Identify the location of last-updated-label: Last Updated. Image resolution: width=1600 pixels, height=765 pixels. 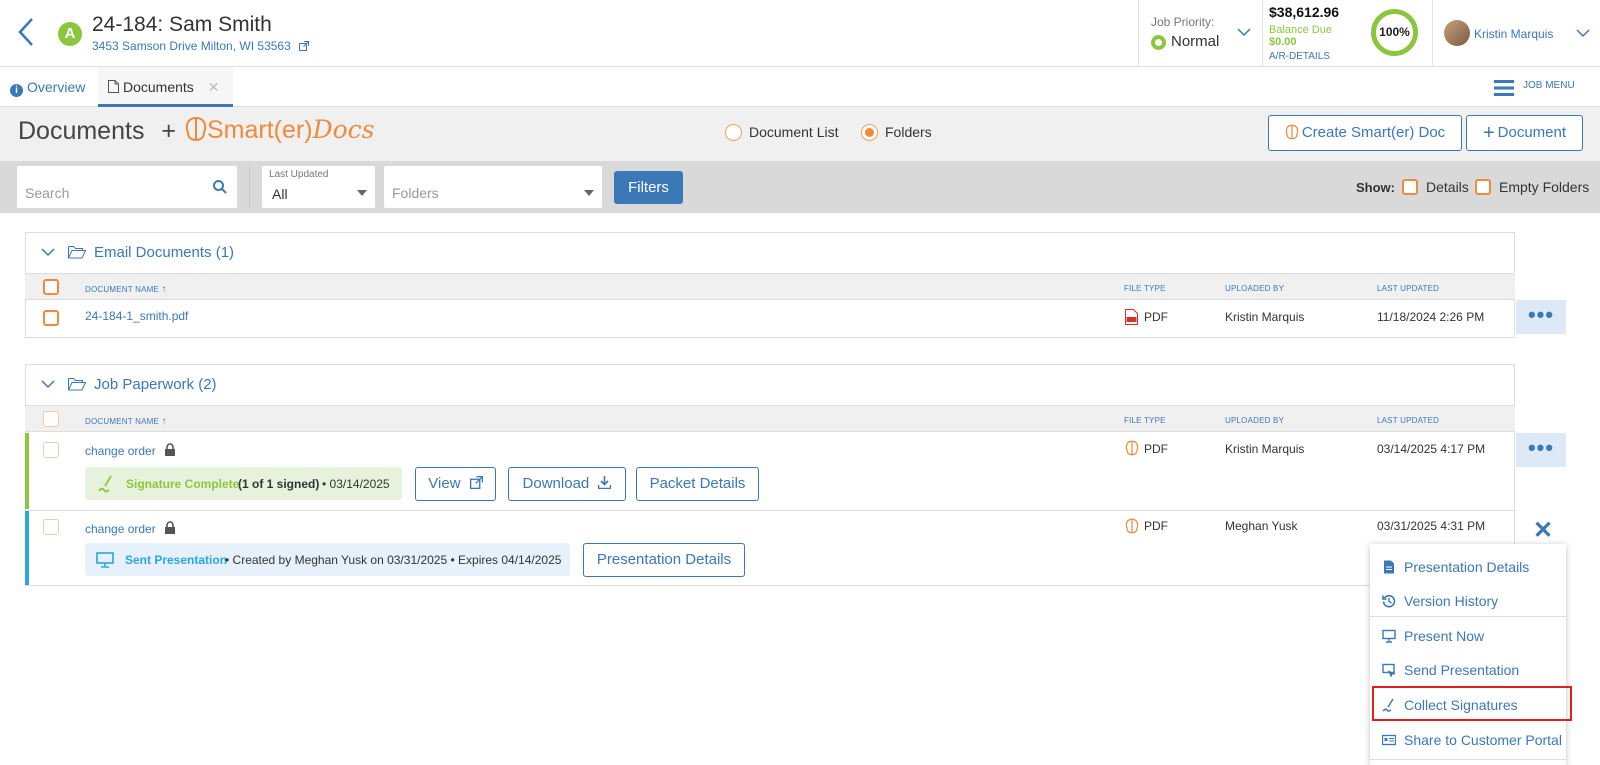
(299, 174).